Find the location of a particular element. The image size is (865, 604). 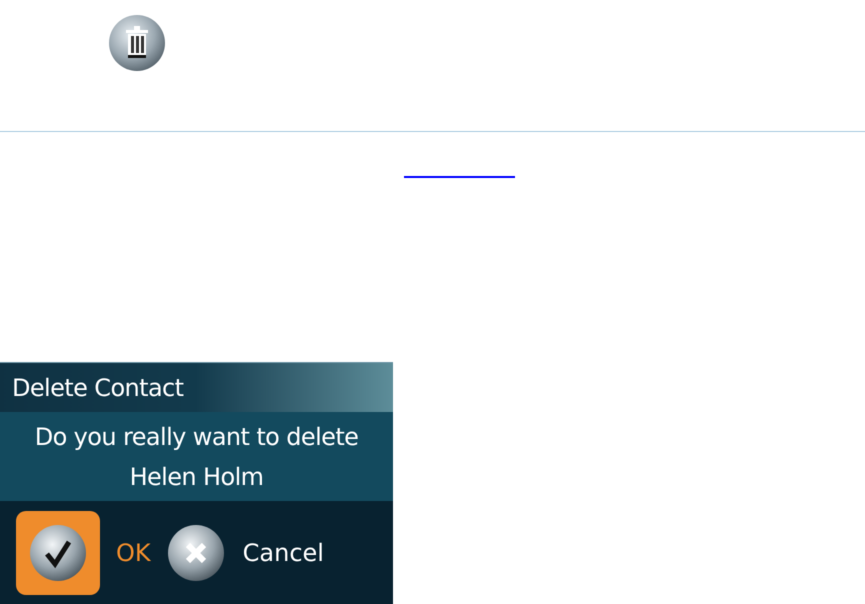

dialog-title: Delete Contact is located at coordinates (98, 388).